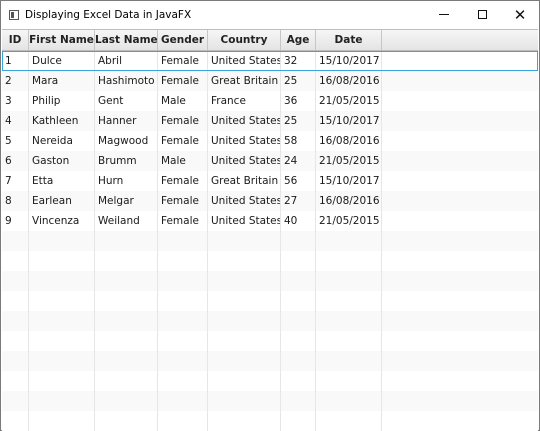 This screenshot has width=540, height=431. What do you see at coordinates (244, 101) in the screenshot?
I see `cell-country: France` at bounding box center [244, 101].